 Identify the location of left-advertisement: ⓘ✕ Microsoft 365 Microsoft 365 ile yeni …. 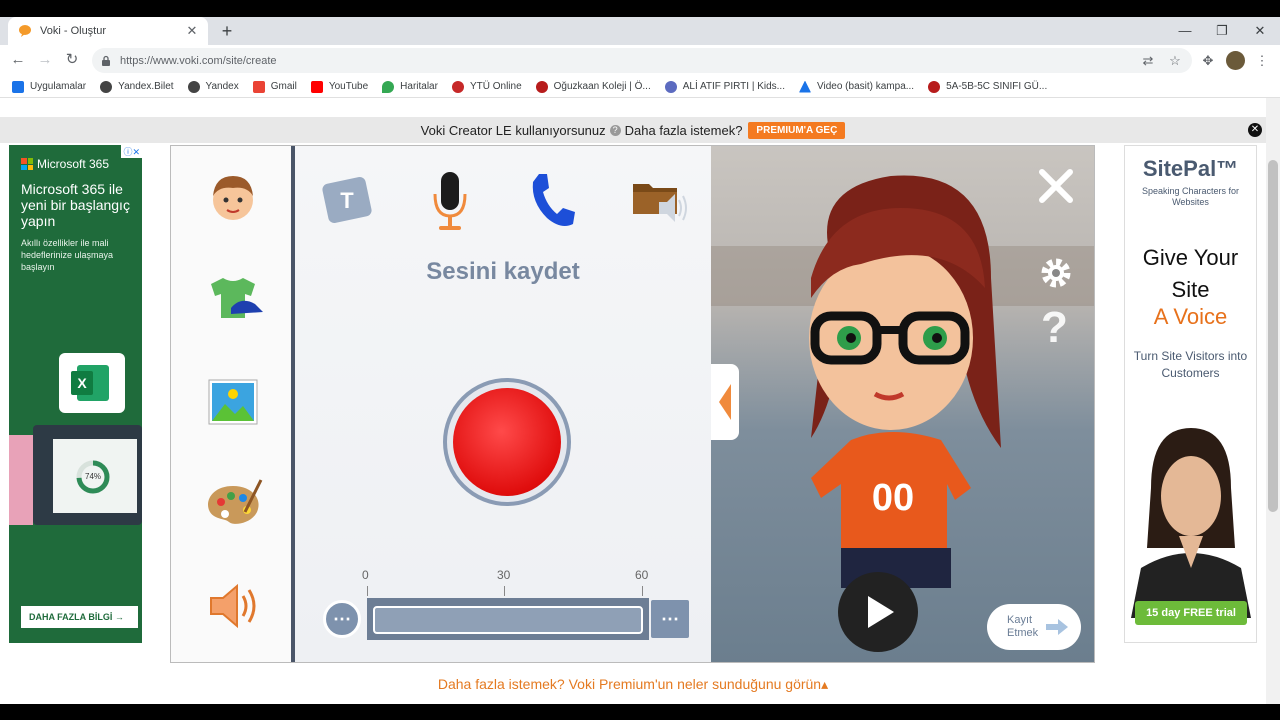
(75, 394).